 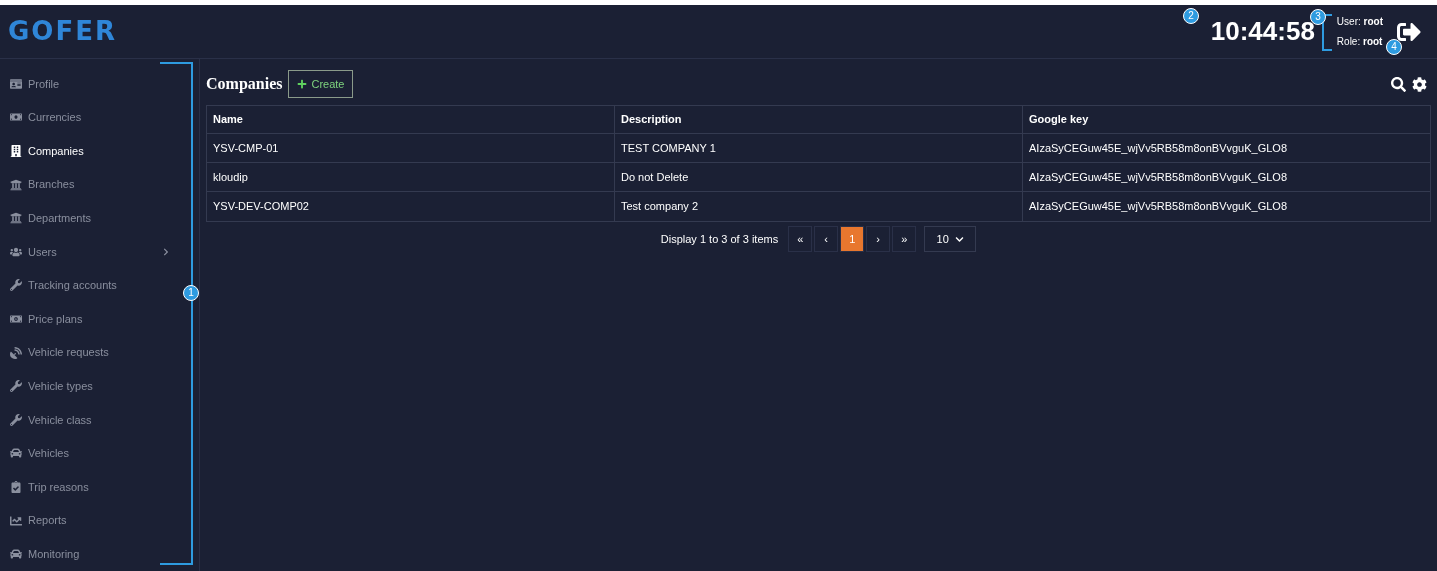 I want to click on page-button: «, so click(x=800, y=239).